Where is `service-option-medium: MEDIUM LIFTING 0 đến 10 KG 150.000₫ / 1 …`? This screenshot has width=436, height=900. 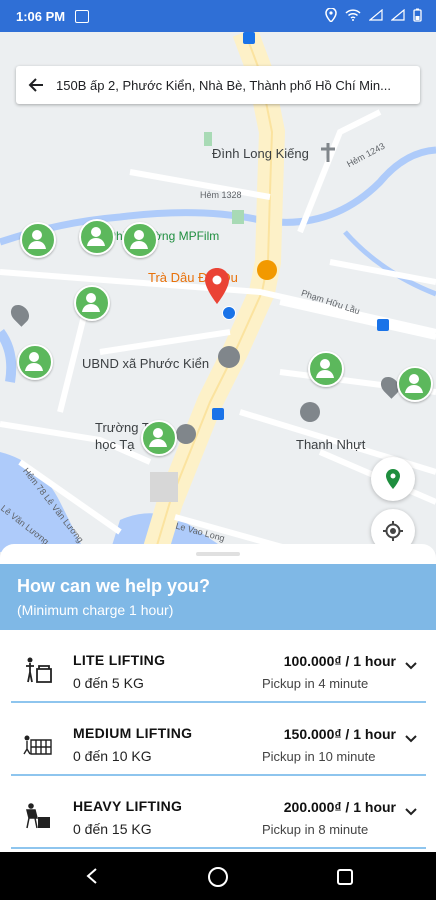 service-option-medium: MEDIUM LIFTING 0 đến 10 KG 150.000₫ / 1 … is located at coordinates (218, 740).